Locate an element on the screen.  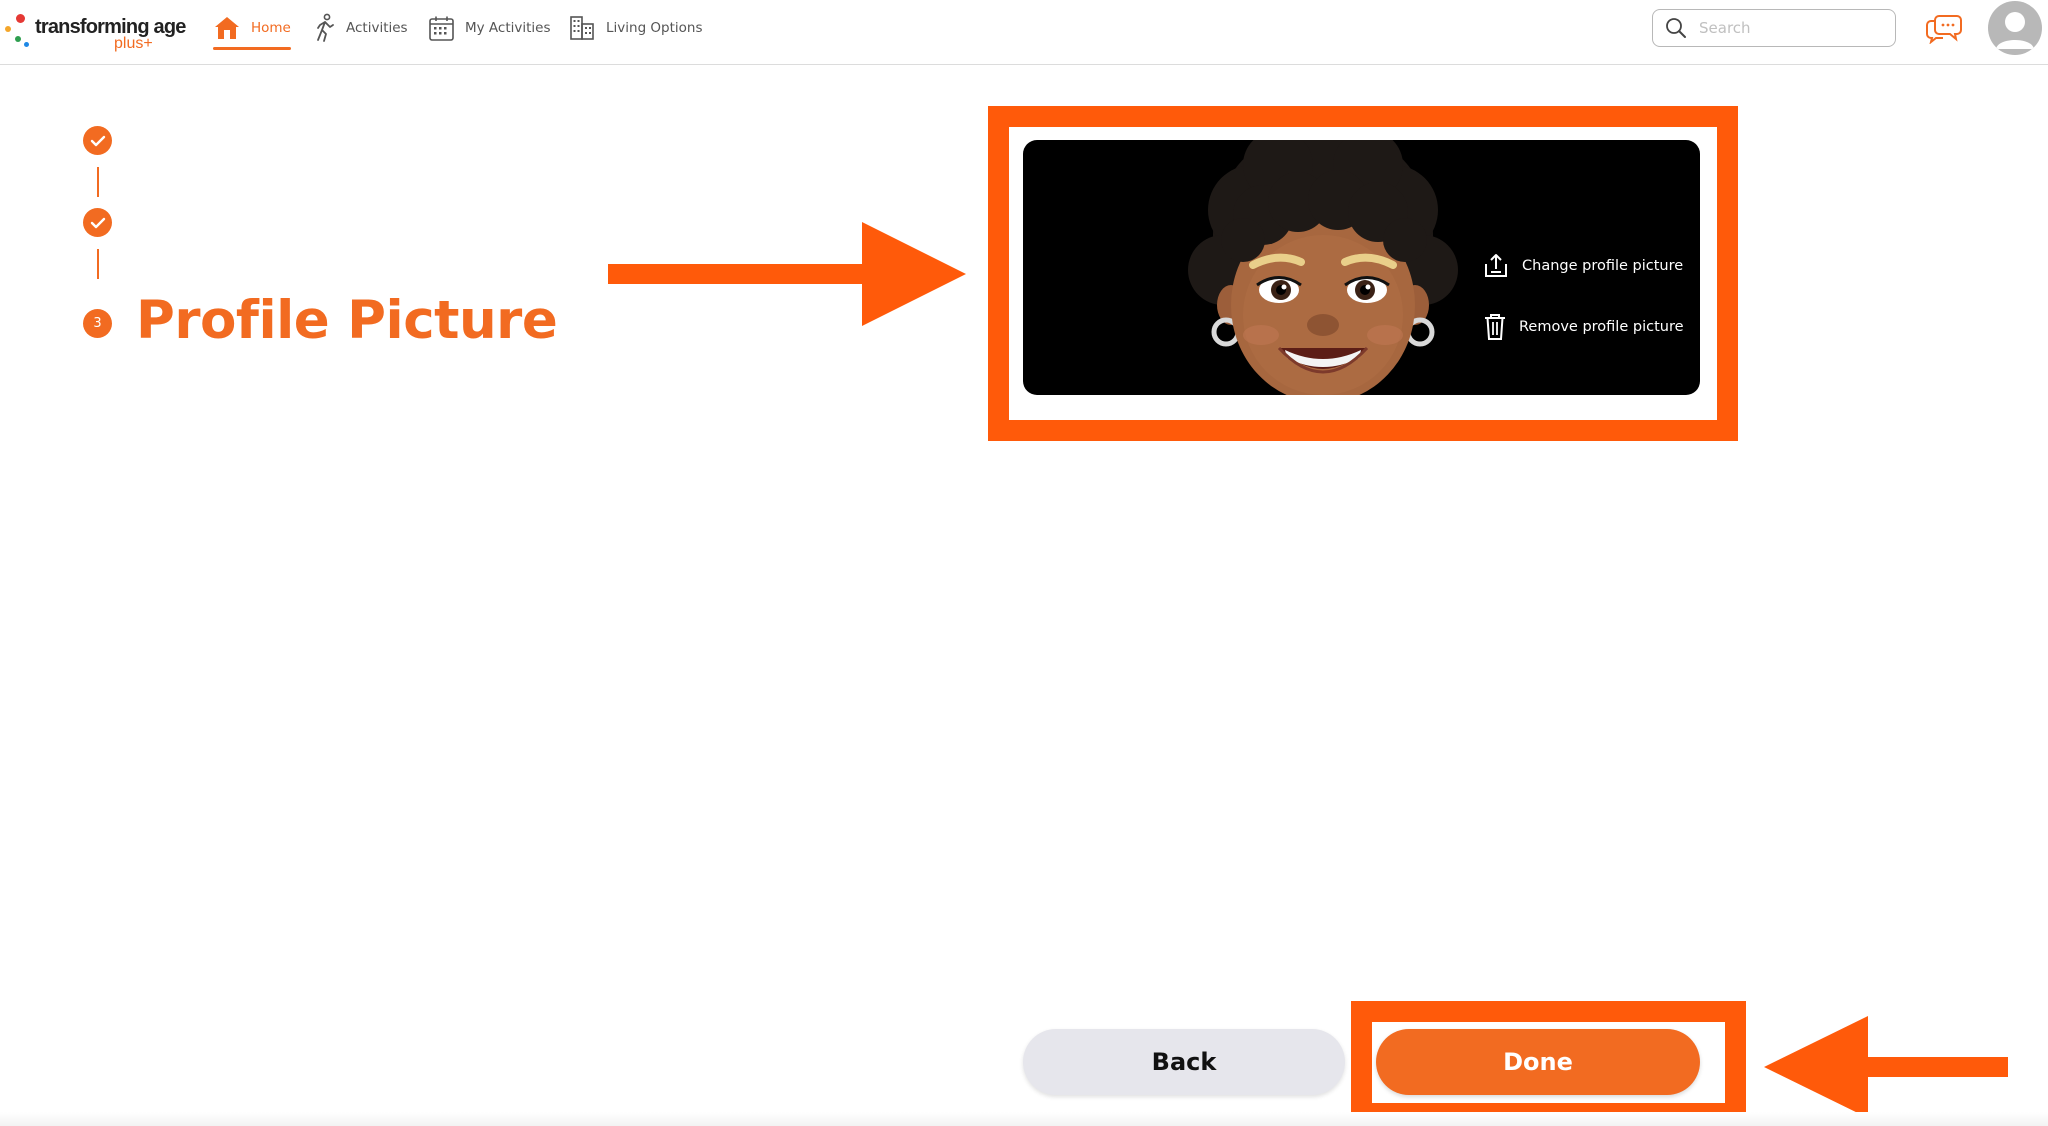
step-3-number: 3 is located at coordinates (97, 323).